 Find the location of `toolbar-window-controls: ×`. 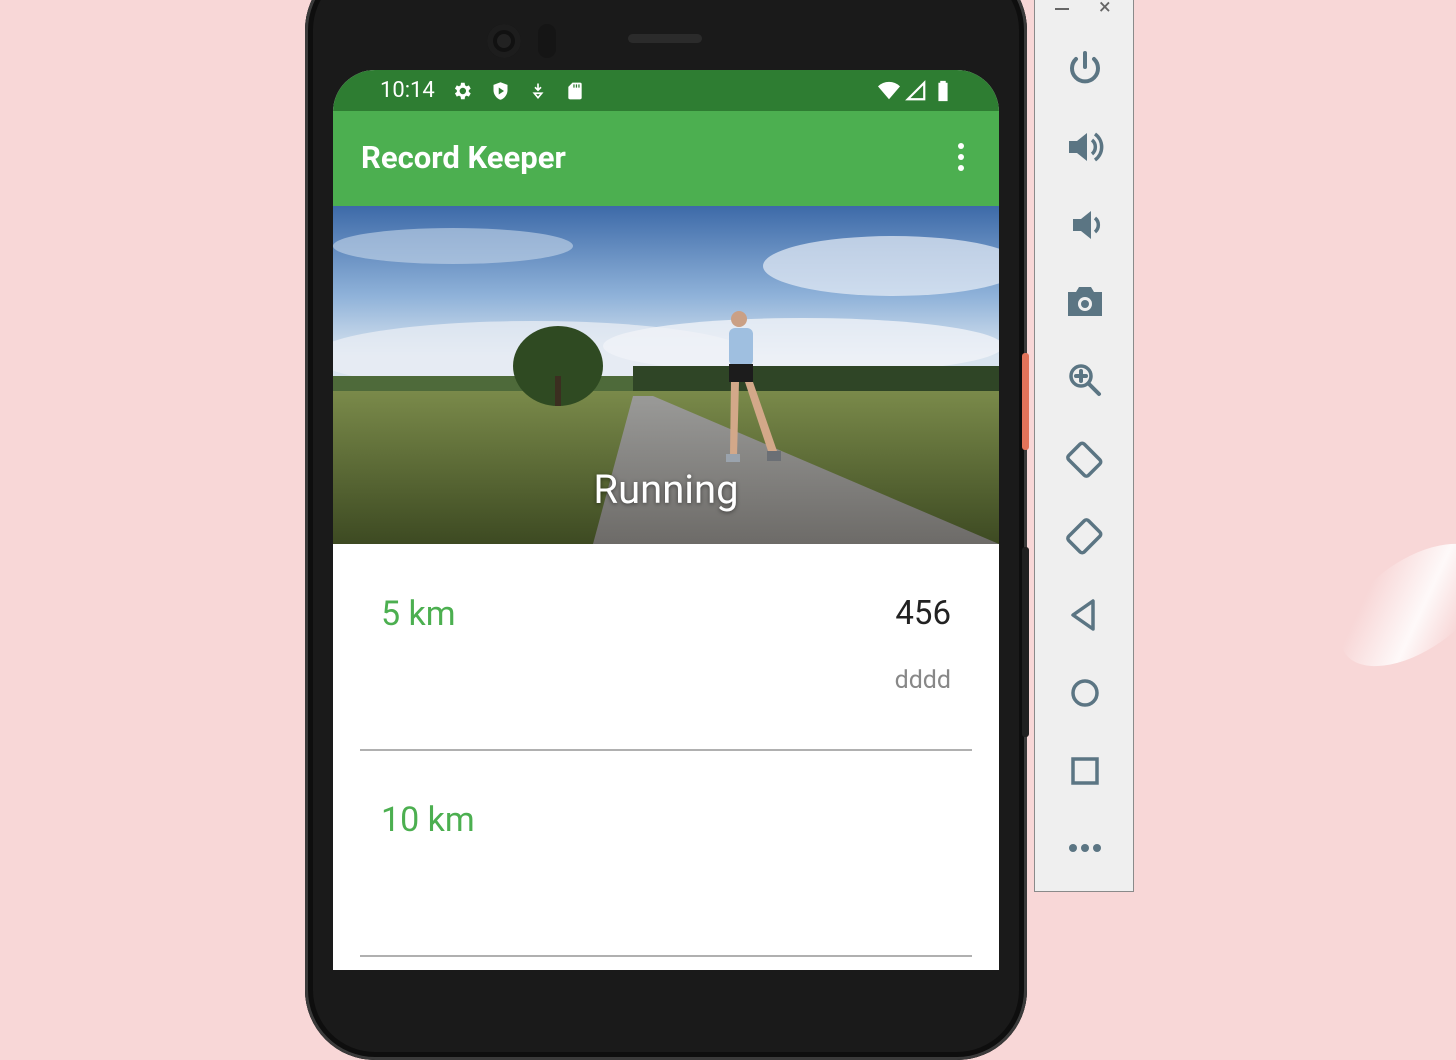

toolbar-window-controls: × is located at coordinates (1084, 10).